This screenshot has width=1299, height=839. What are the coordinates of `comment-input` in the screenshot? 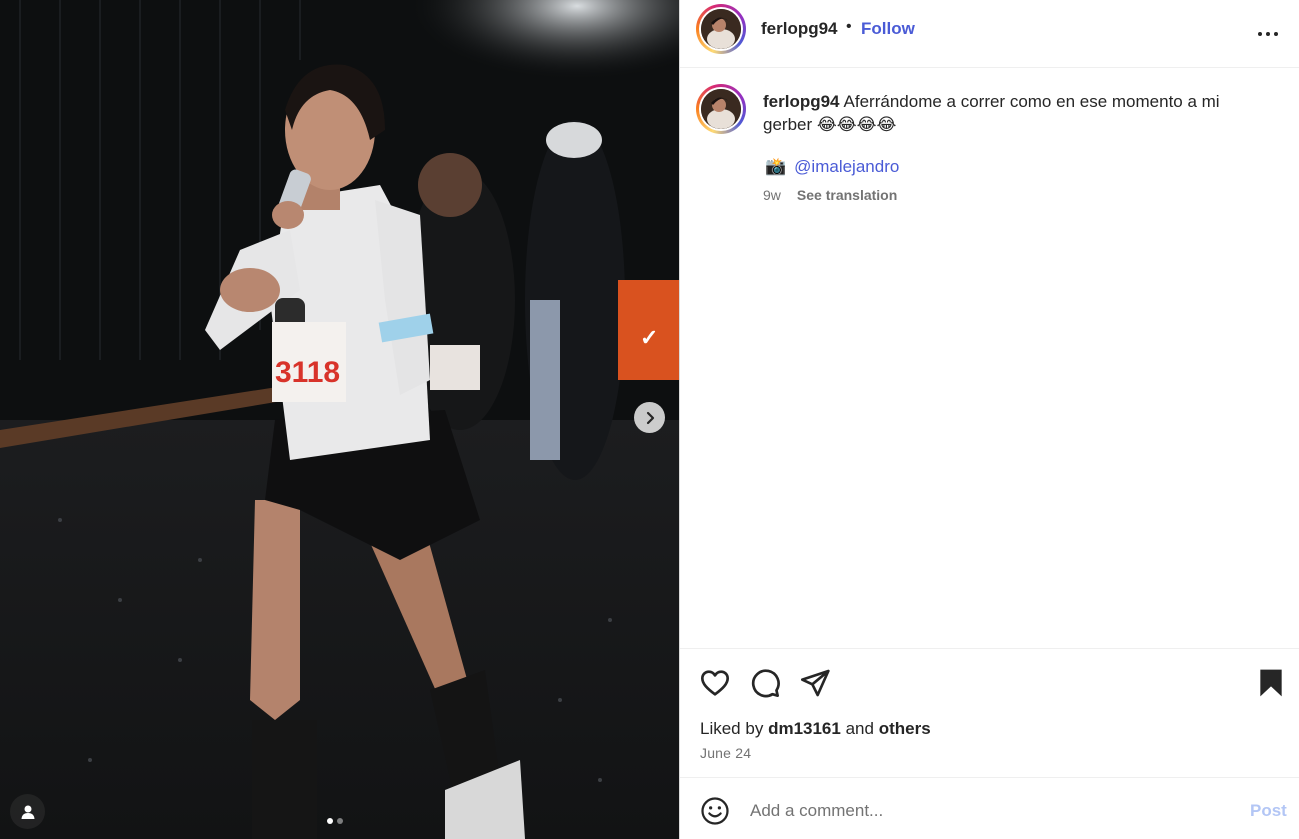 It's located at (985, 811).